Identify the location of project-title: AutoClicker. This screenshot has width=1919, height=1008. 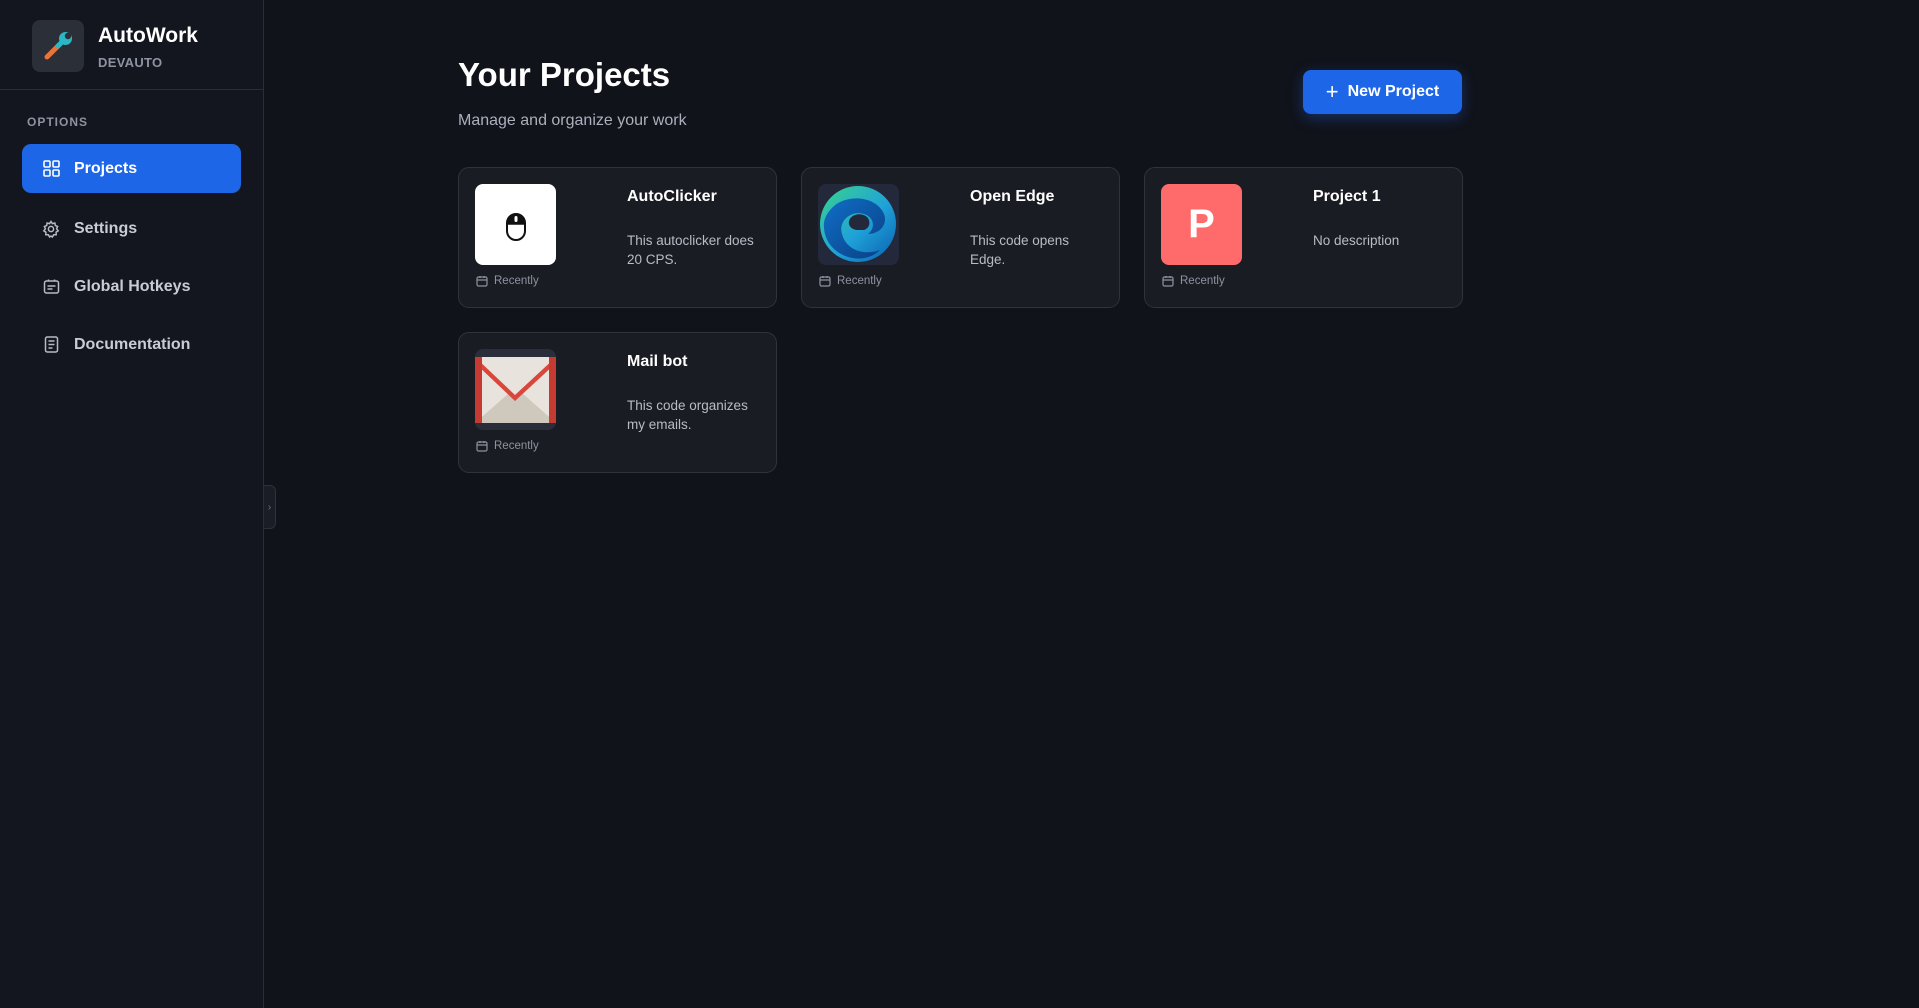
(672, 196).